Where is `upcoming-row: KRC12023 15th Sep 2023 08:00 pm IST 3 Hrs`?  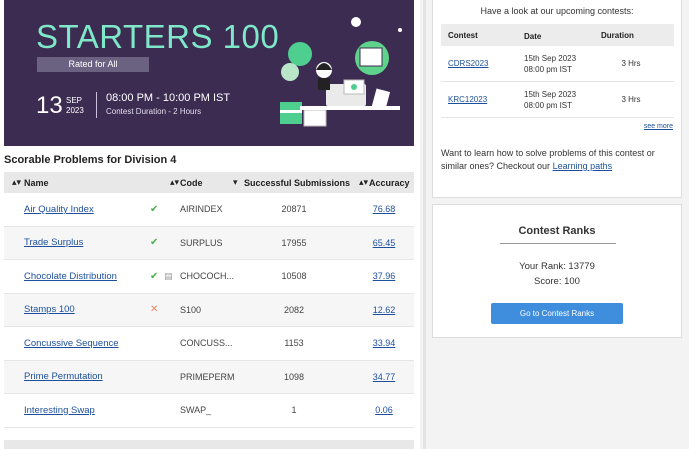 upcoming-row: KRC12023 15th Sep 2023 08:00 pm IST 3 Hrs is located at coordinates (557, 100).